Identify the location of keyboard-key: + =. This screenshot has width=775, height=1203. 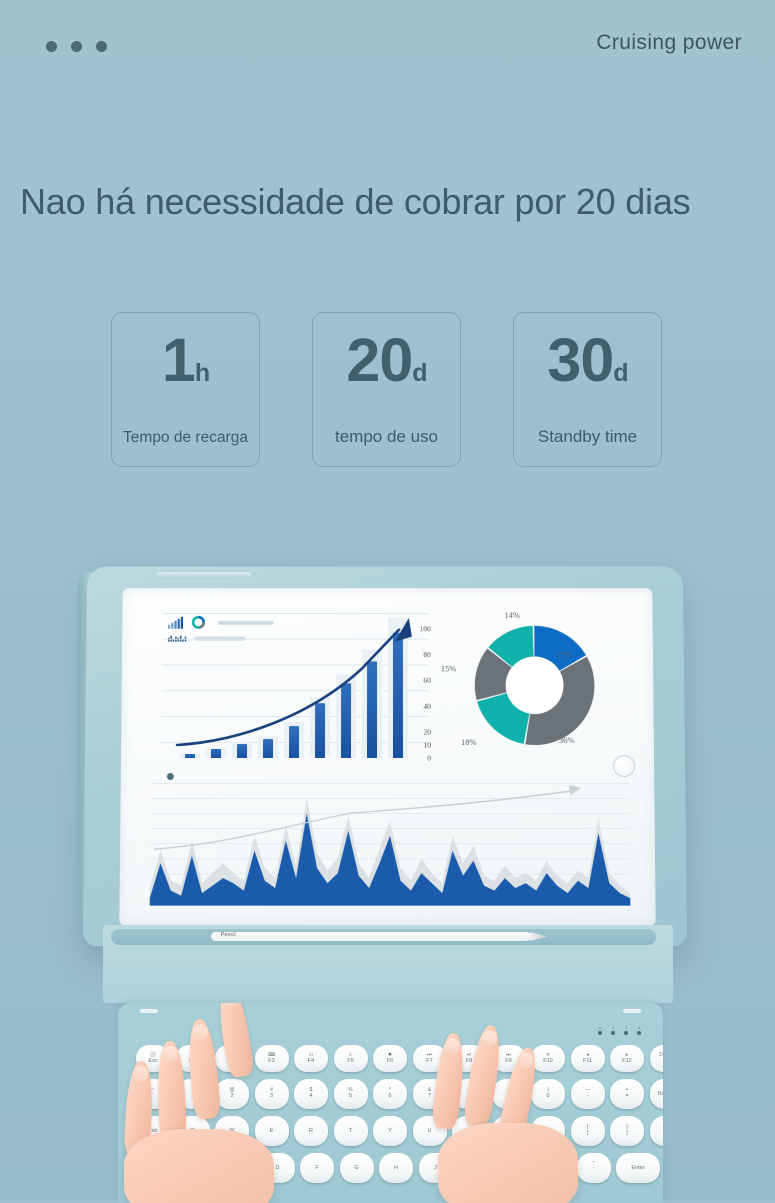
(627, 1094).